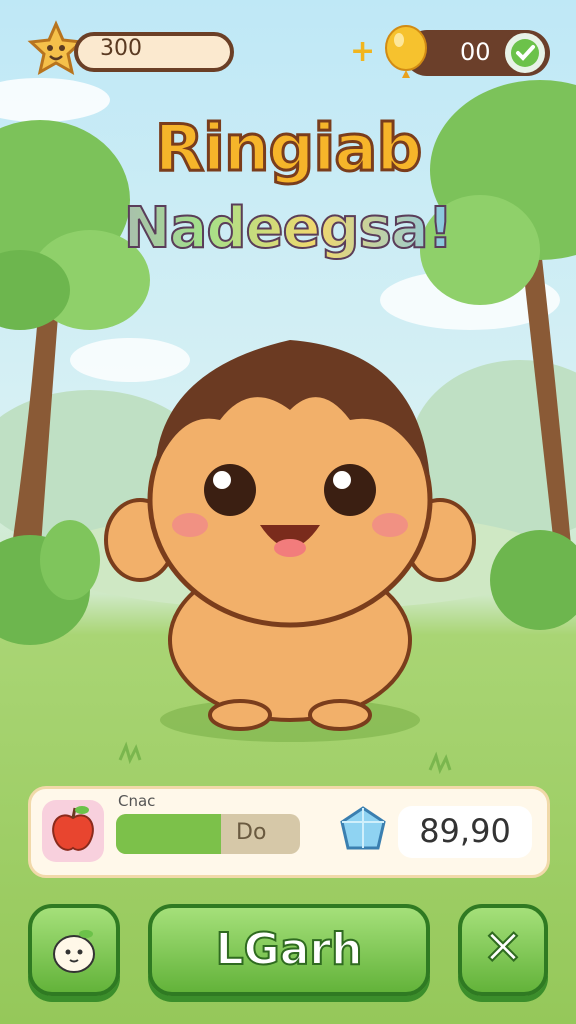 This screenshot has width=576, height=1024. I want to click on golden-balloon-icon, so click(406, 51).